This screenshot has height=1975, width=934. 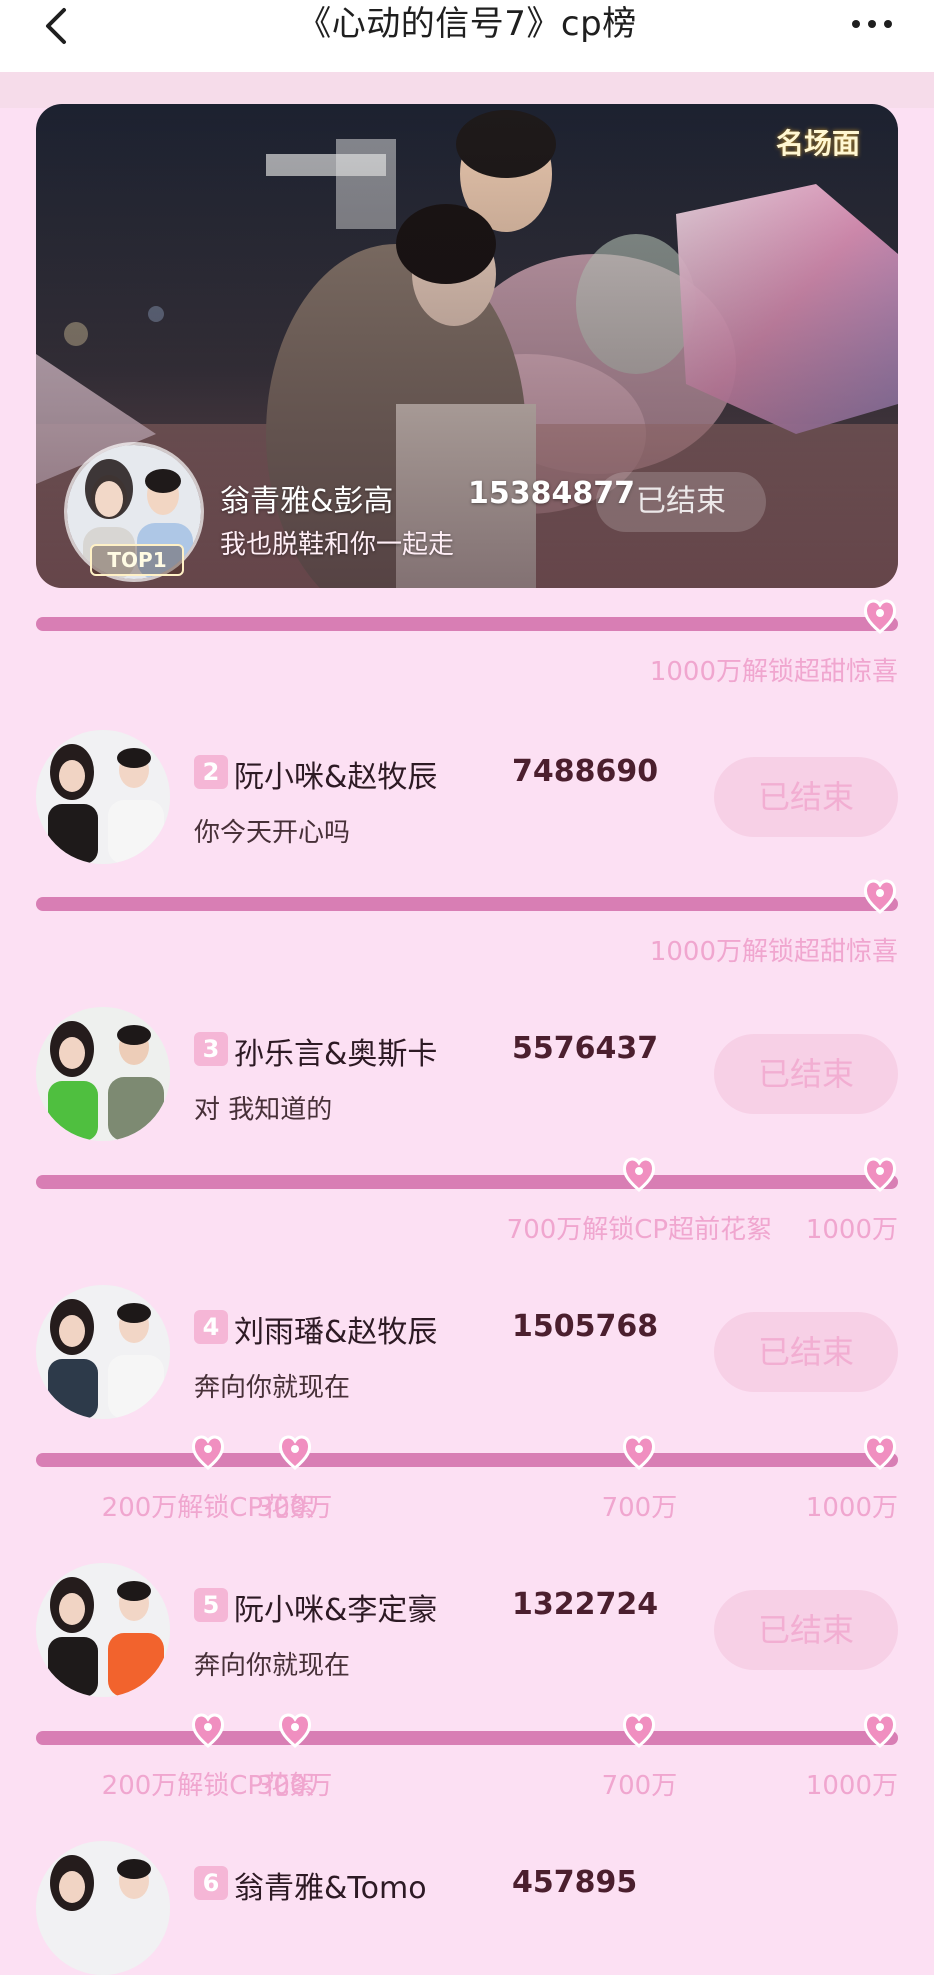 I want to click on top1-progress-track, so click(x=467, y=624).